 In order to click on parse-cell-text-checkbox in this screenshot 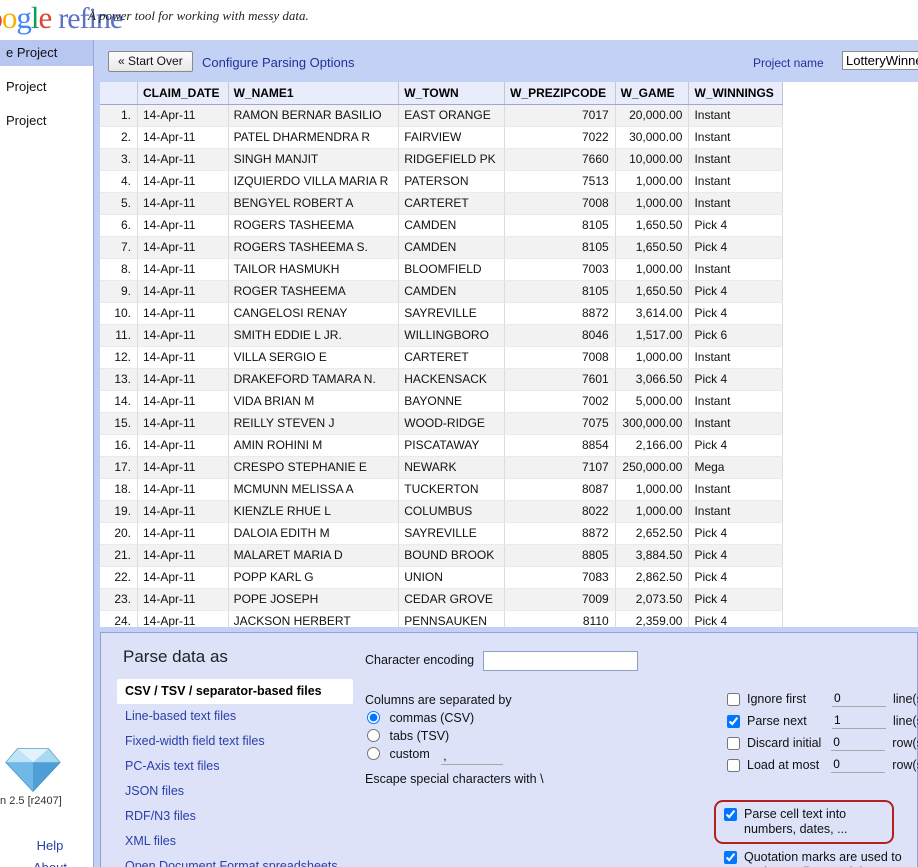, I will do `click(730, 814)`.